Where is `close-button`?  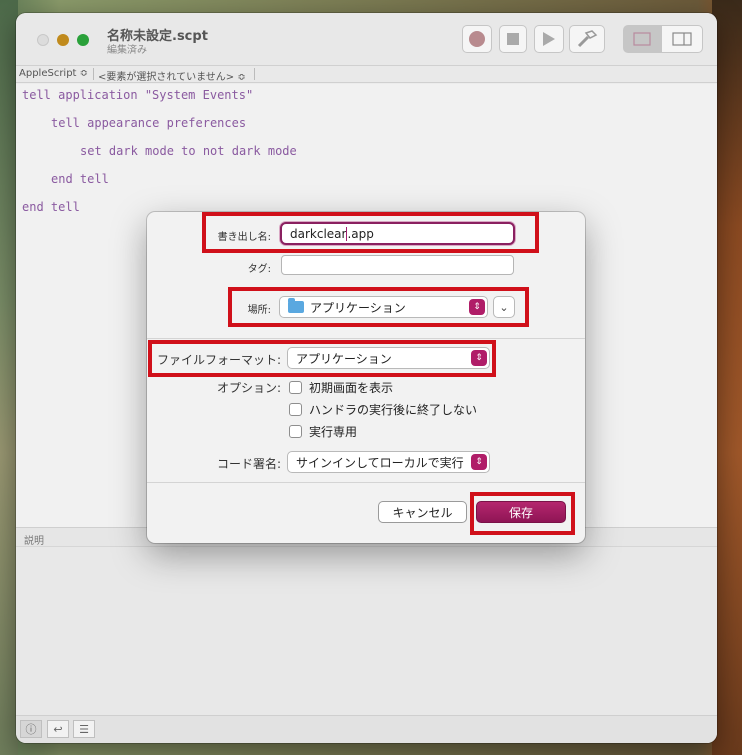 close-button is located at coordinates (43, 40).